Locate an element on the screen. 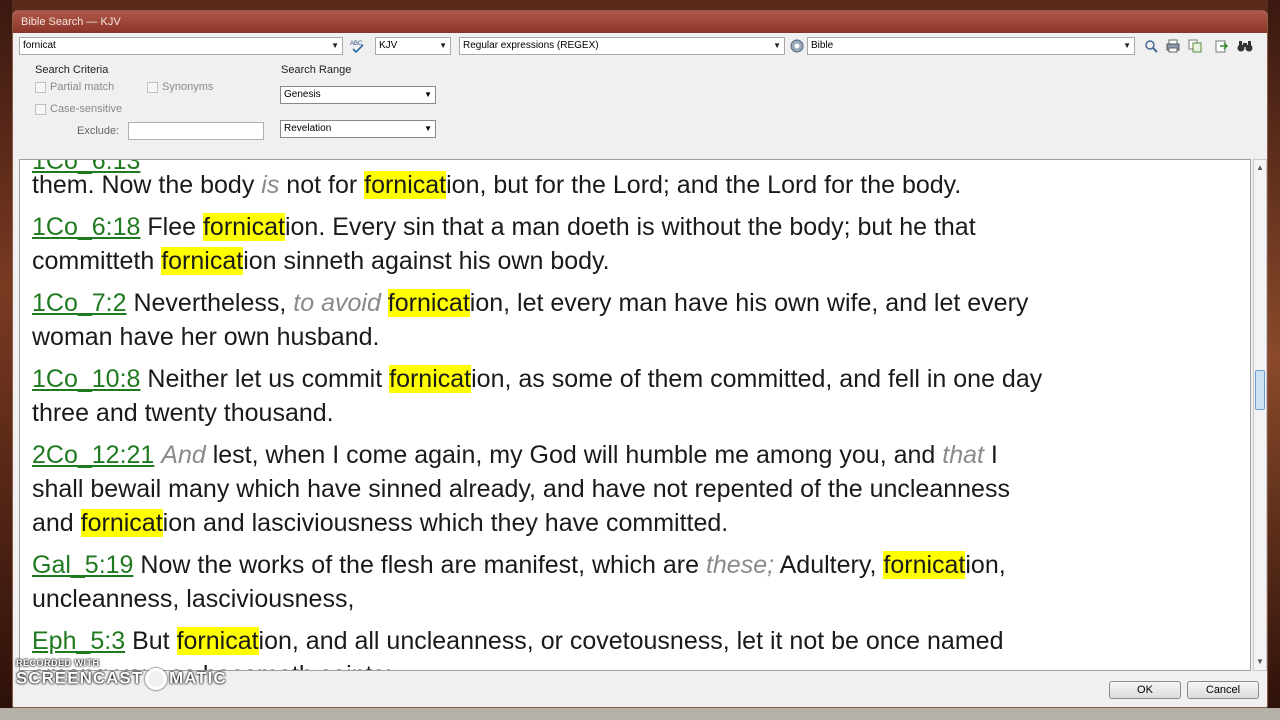 Image resolution: width=1280 pixels, height=720 pixels. search-mode-value: Regular expressions (REGEX) is located at coordinates (531, 45).